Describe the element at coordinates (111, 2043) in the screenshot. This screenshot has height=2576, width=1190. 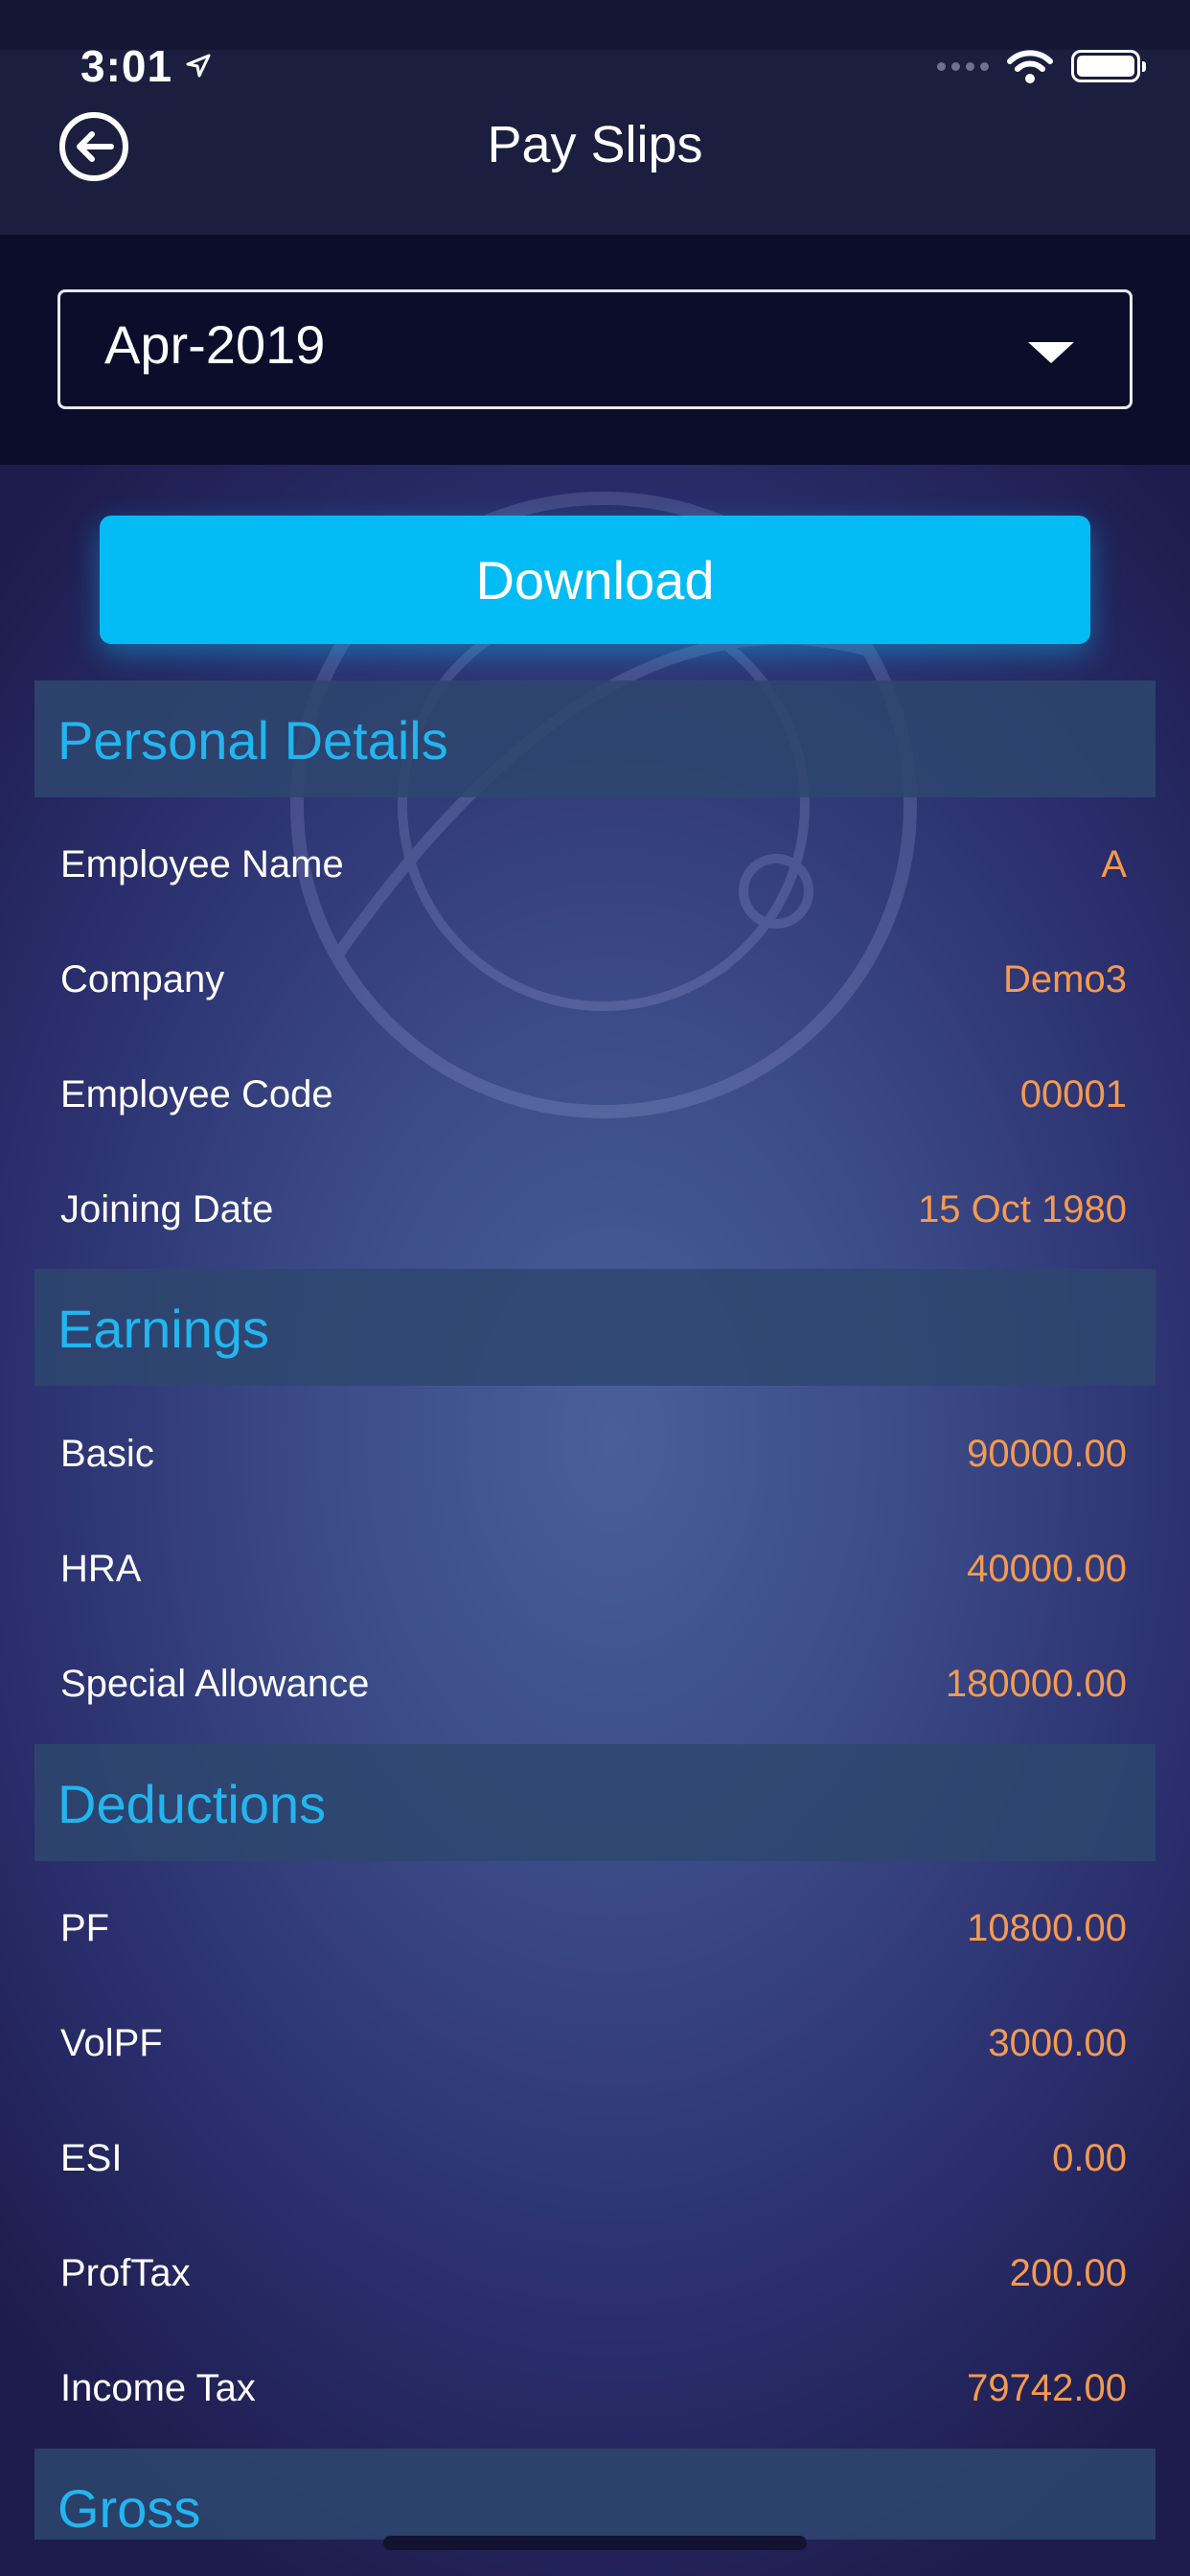
I see `row-label: VolPF` at that location.